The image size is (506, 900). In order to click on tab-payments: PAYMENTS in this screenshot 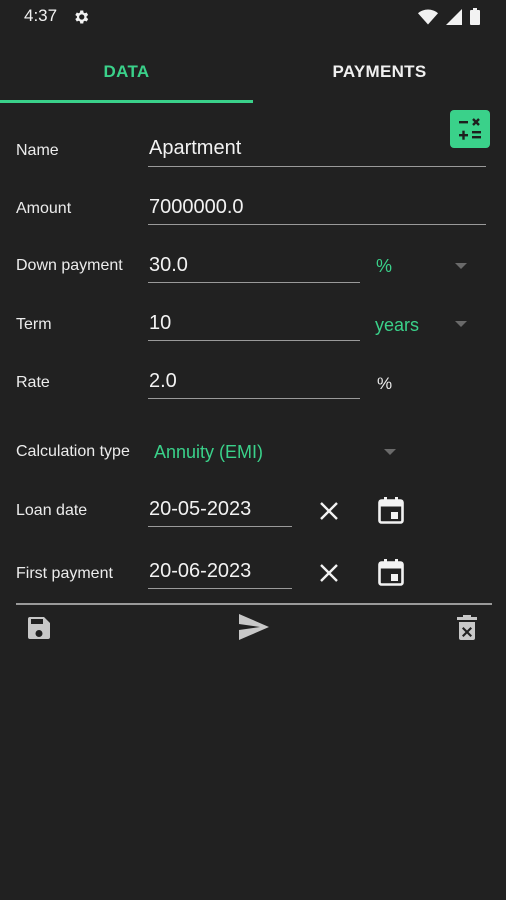, I will do `click(379, 72)`.